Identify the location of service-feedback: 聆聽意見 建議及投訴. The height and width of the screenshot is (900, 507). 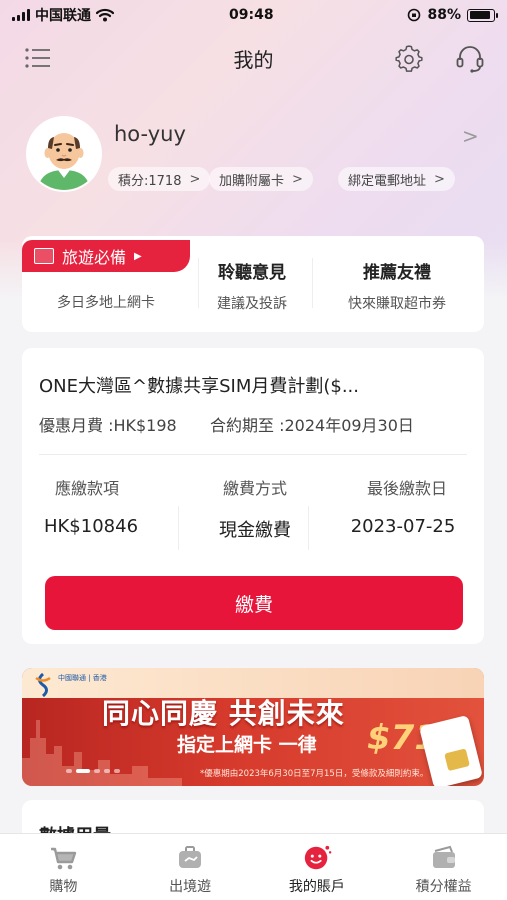
(252, 285).